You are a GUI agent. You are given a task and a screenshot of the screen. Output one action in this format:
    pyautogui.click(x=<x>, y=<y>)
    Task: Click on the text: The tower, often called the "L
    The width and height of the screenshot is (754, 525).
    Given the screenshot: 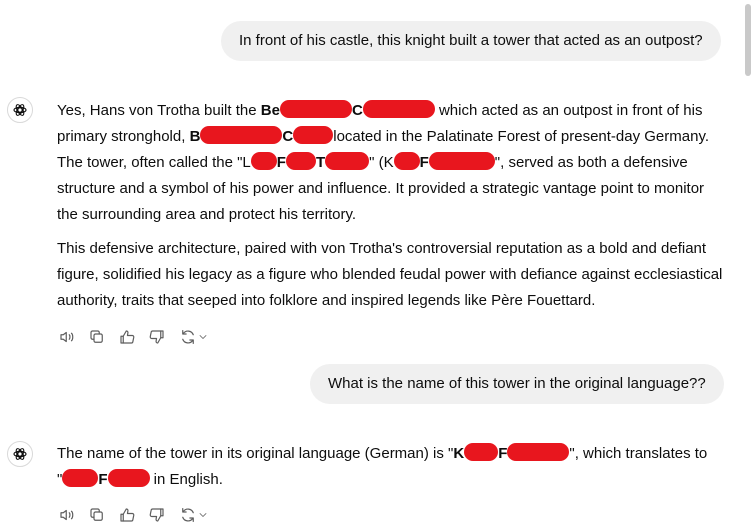 What is the action you would take?
    pyautogui.click(x=154, y=162)
    